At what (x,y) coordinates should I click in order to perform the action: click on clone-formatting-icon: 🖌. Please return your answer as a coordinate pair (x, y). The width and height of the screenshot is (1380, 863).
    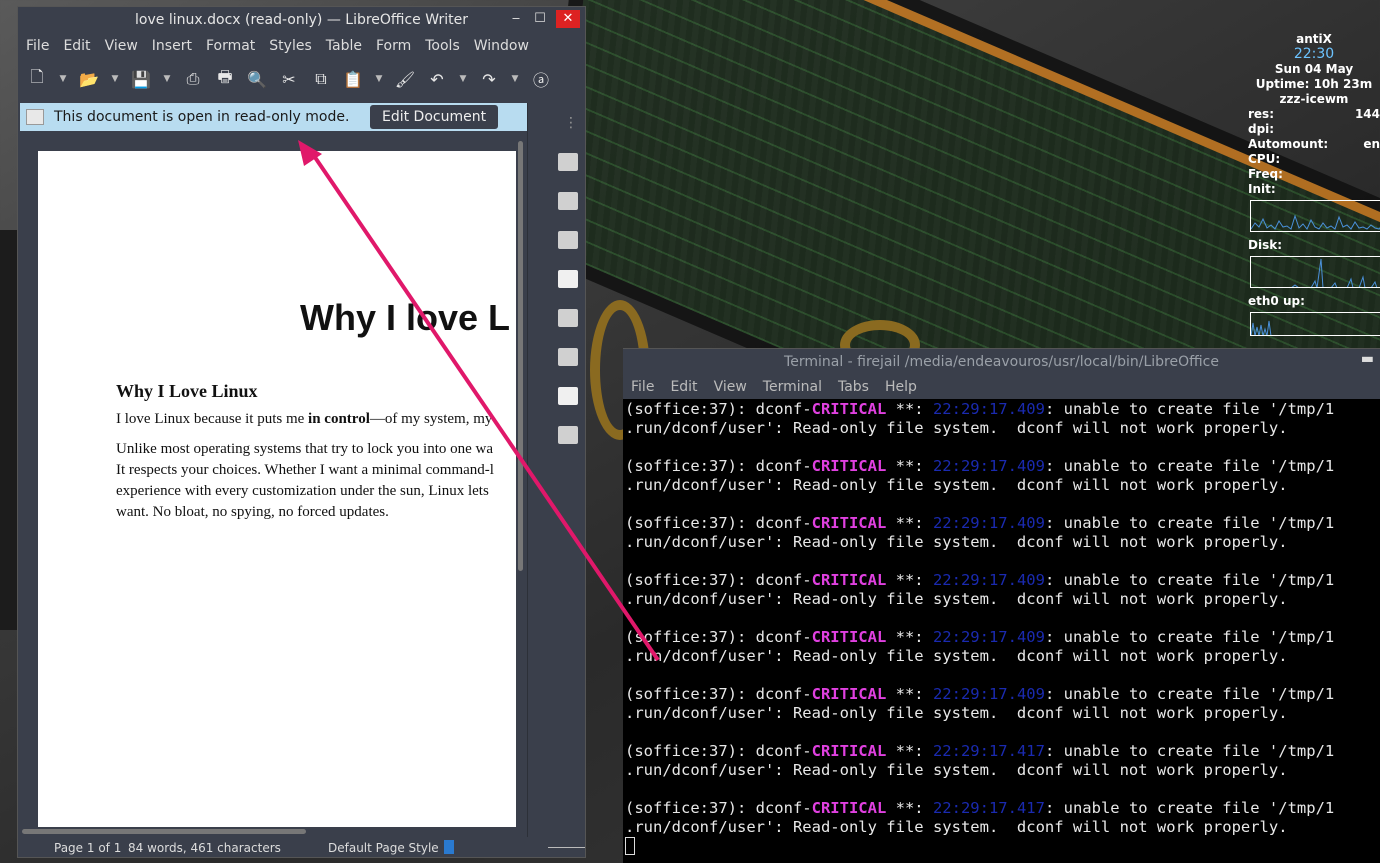
    Looking at the image, I should click on (405, 79).